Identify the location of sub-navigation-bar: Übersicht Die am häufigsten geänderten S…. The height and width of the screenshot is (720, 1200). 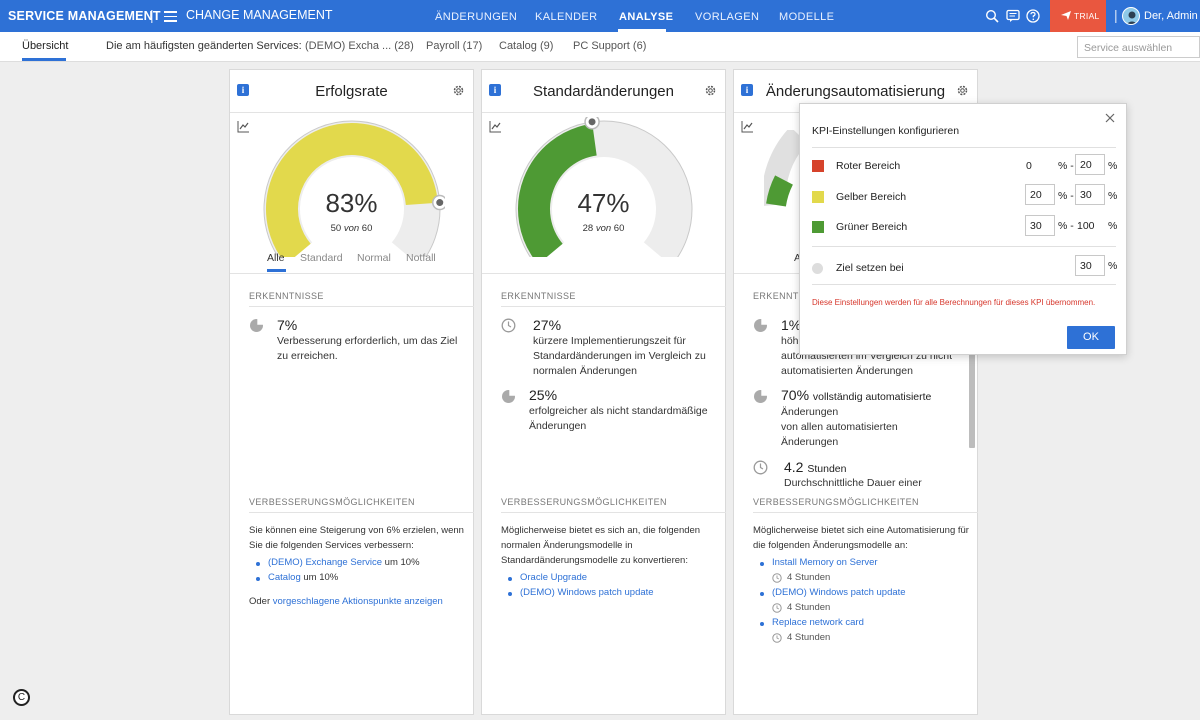
(600, 47).